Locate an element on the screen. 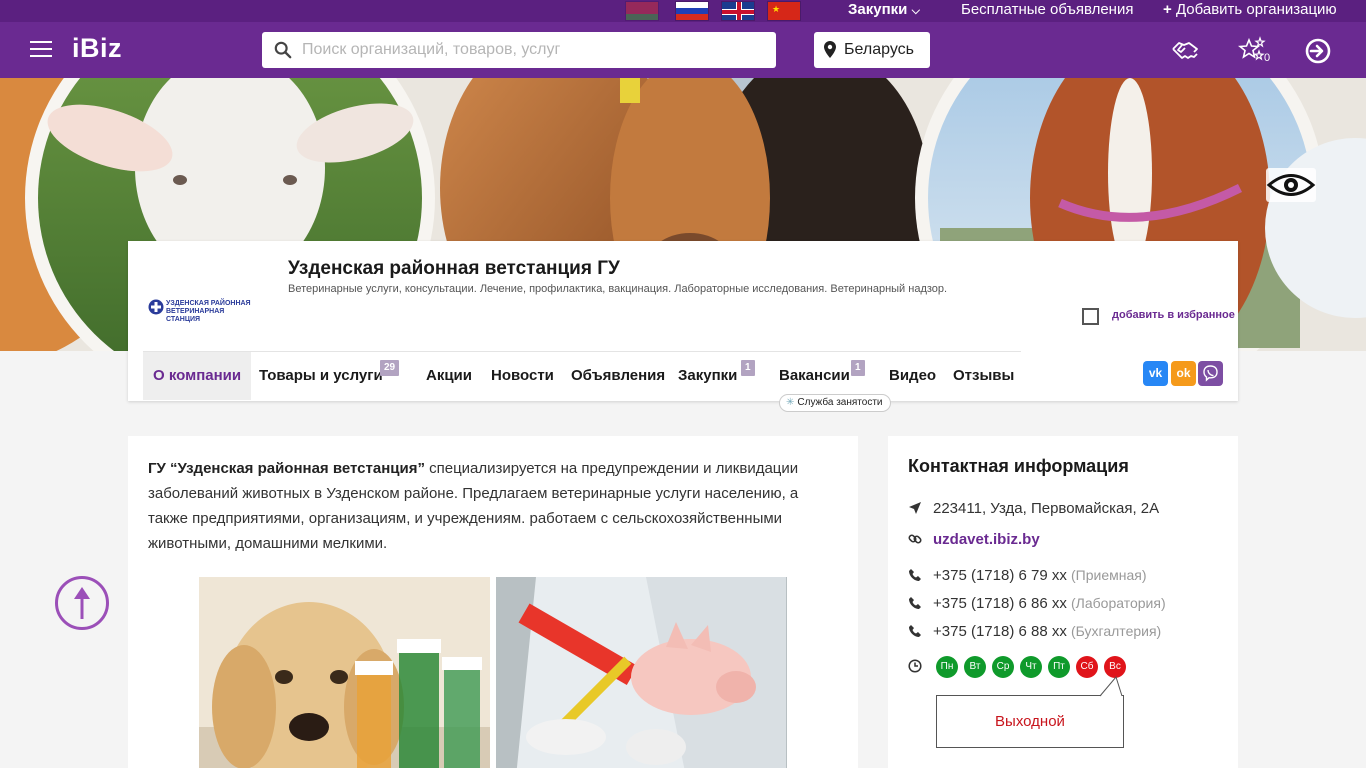 This screenshot has height=768, width=1366. weekday-thu: Чт is located at coordinates (1031, 667).